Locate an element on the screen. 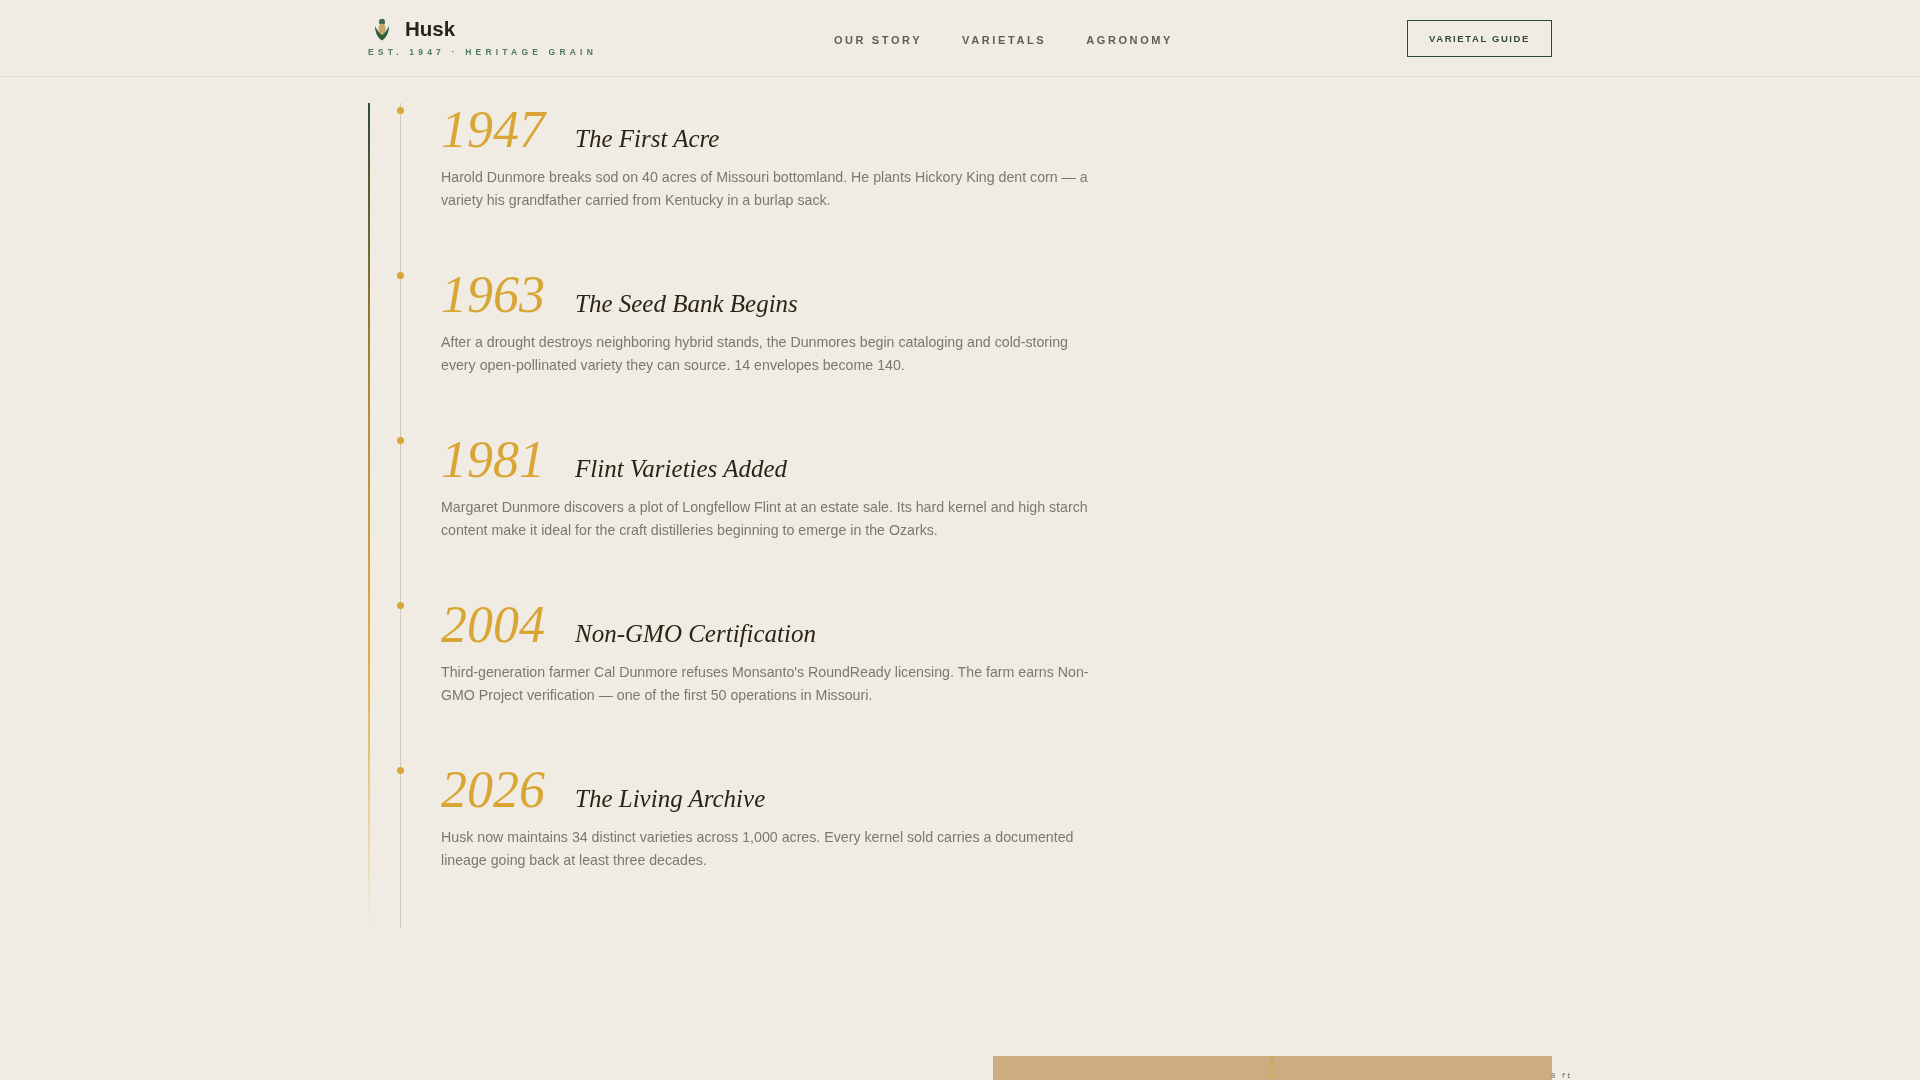 Image resolution: width=1920 pixels, height=1080 pixels. timeline-year: 2004 is located at coordinates (493, 624).